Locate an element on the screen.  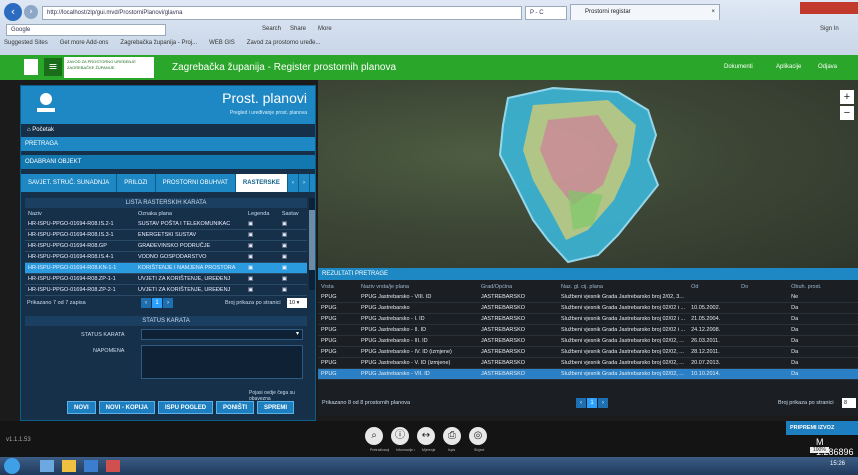
prepare-export-button: PRIPREMI IZVOZ is located at coordinates (822, 428).